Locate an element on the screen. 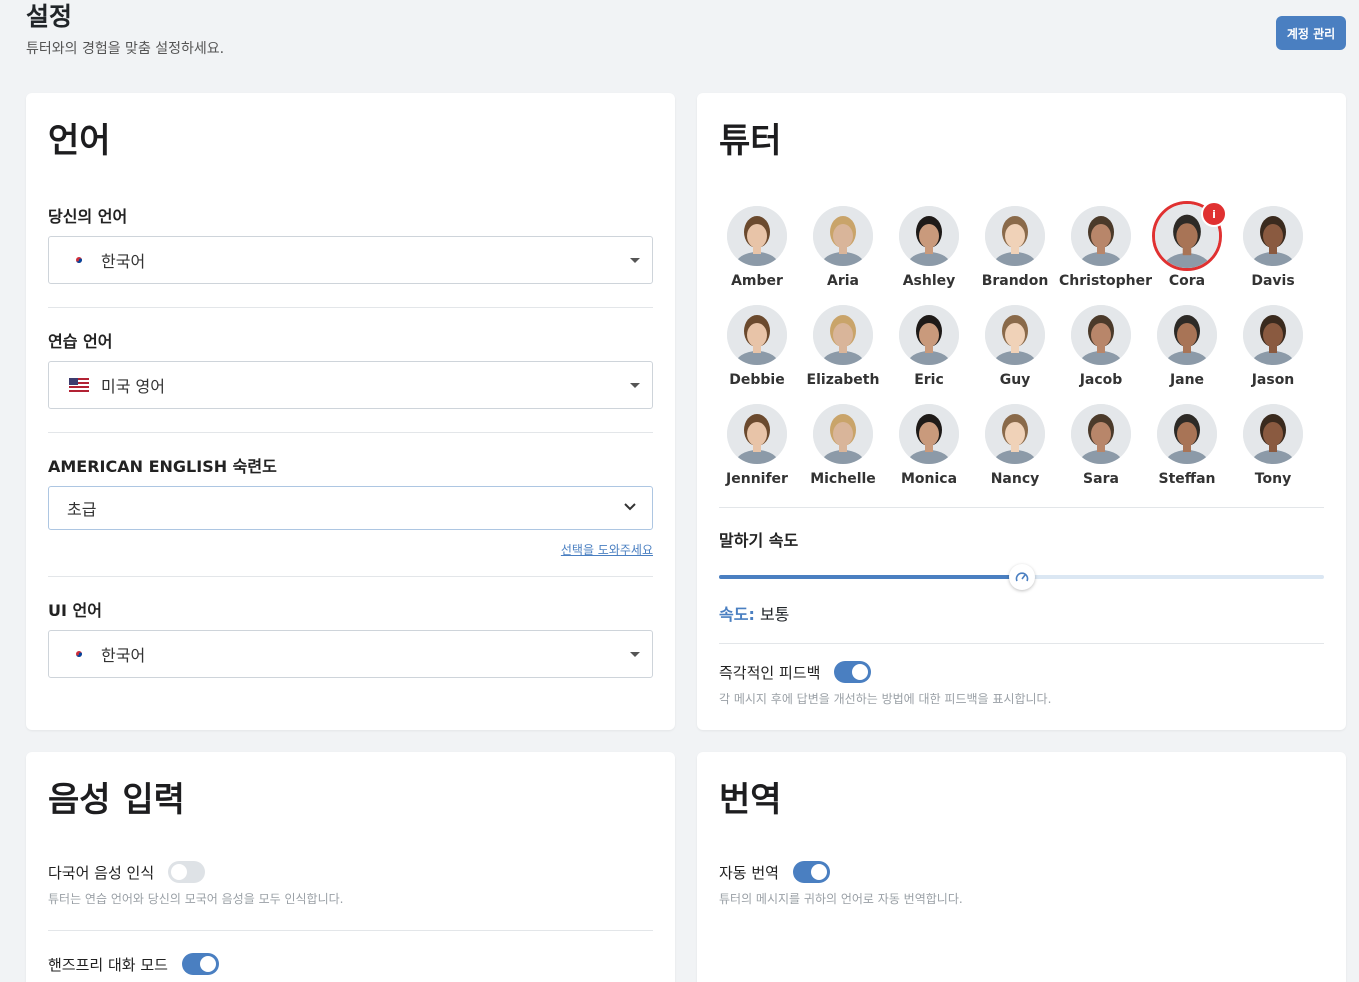 This screenshot has height=982, width=1359. ui-language-label: UI 언어 is located at coordinates (75, 610).